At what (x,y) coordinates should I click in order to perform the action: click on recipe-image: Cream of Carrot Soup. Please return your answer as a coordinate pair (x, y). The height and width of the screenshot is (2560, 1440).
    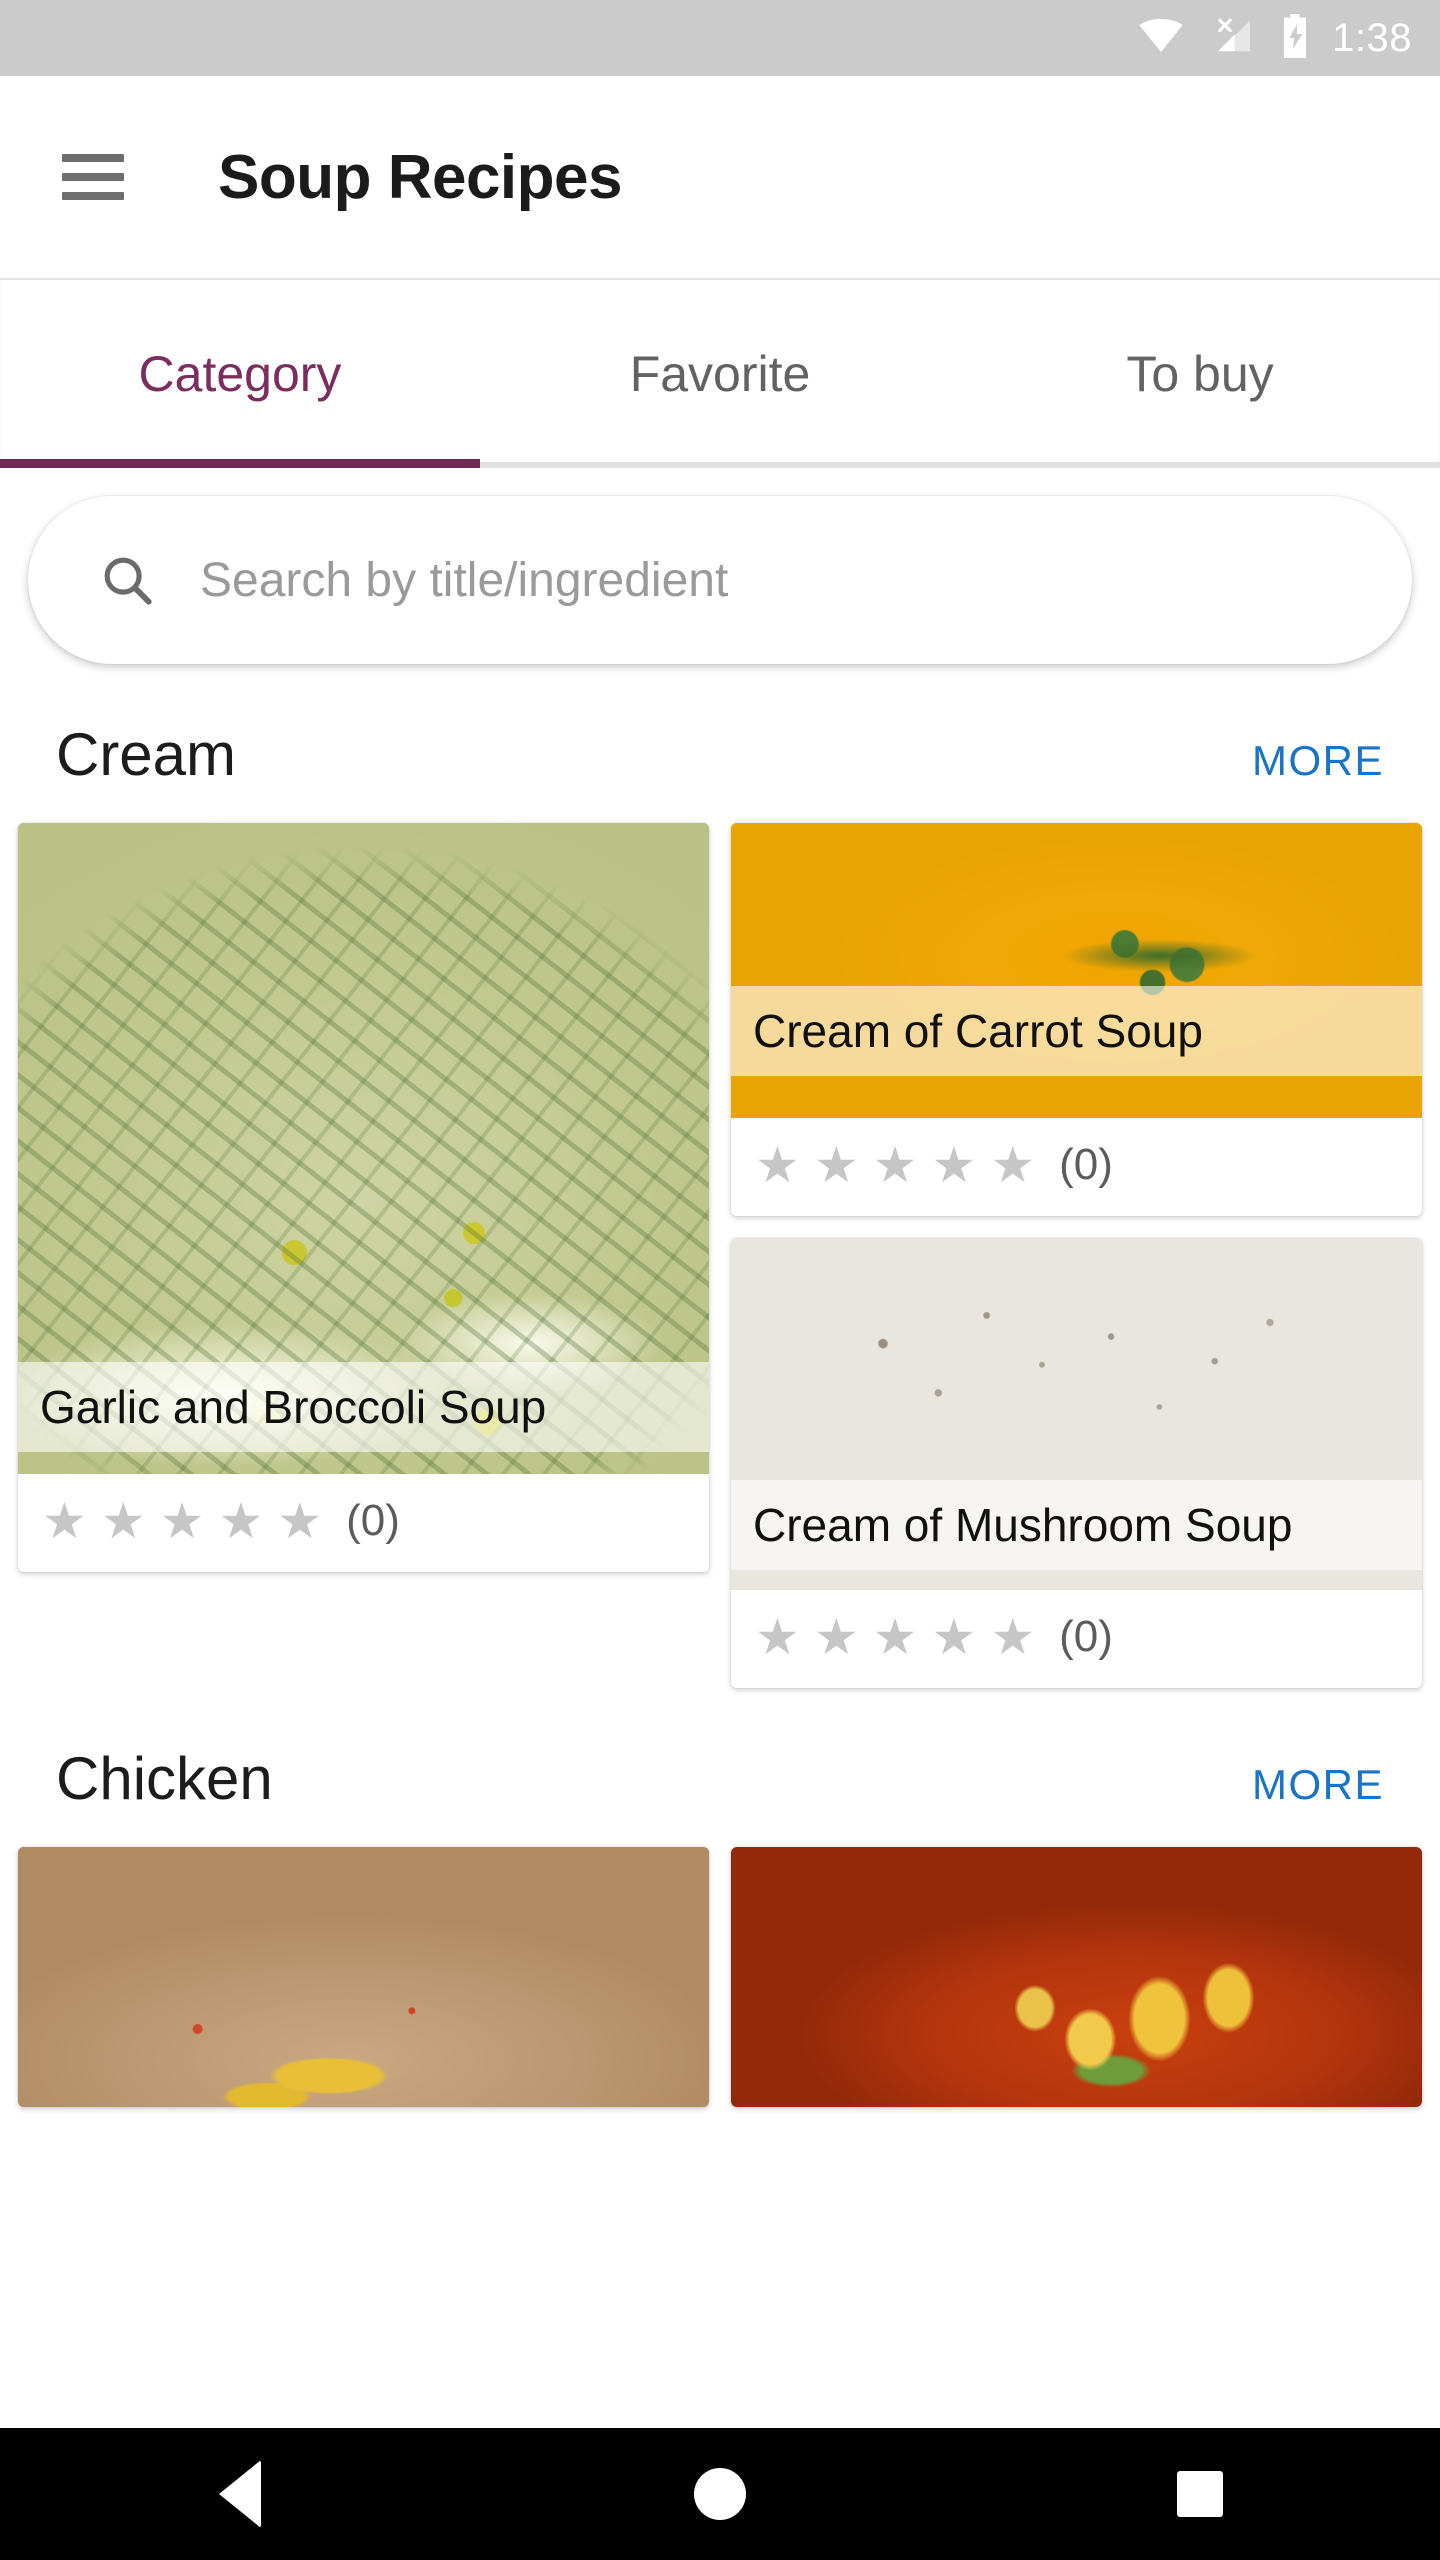
    Looking at the image, I should click on (1076, 970).